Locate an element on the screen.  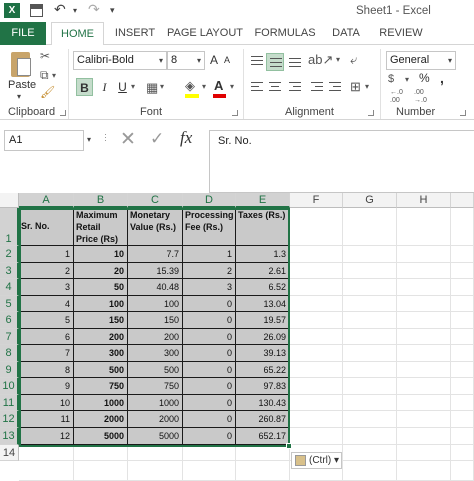
table-cell: 19.57 is located at coordinates (263, 320).